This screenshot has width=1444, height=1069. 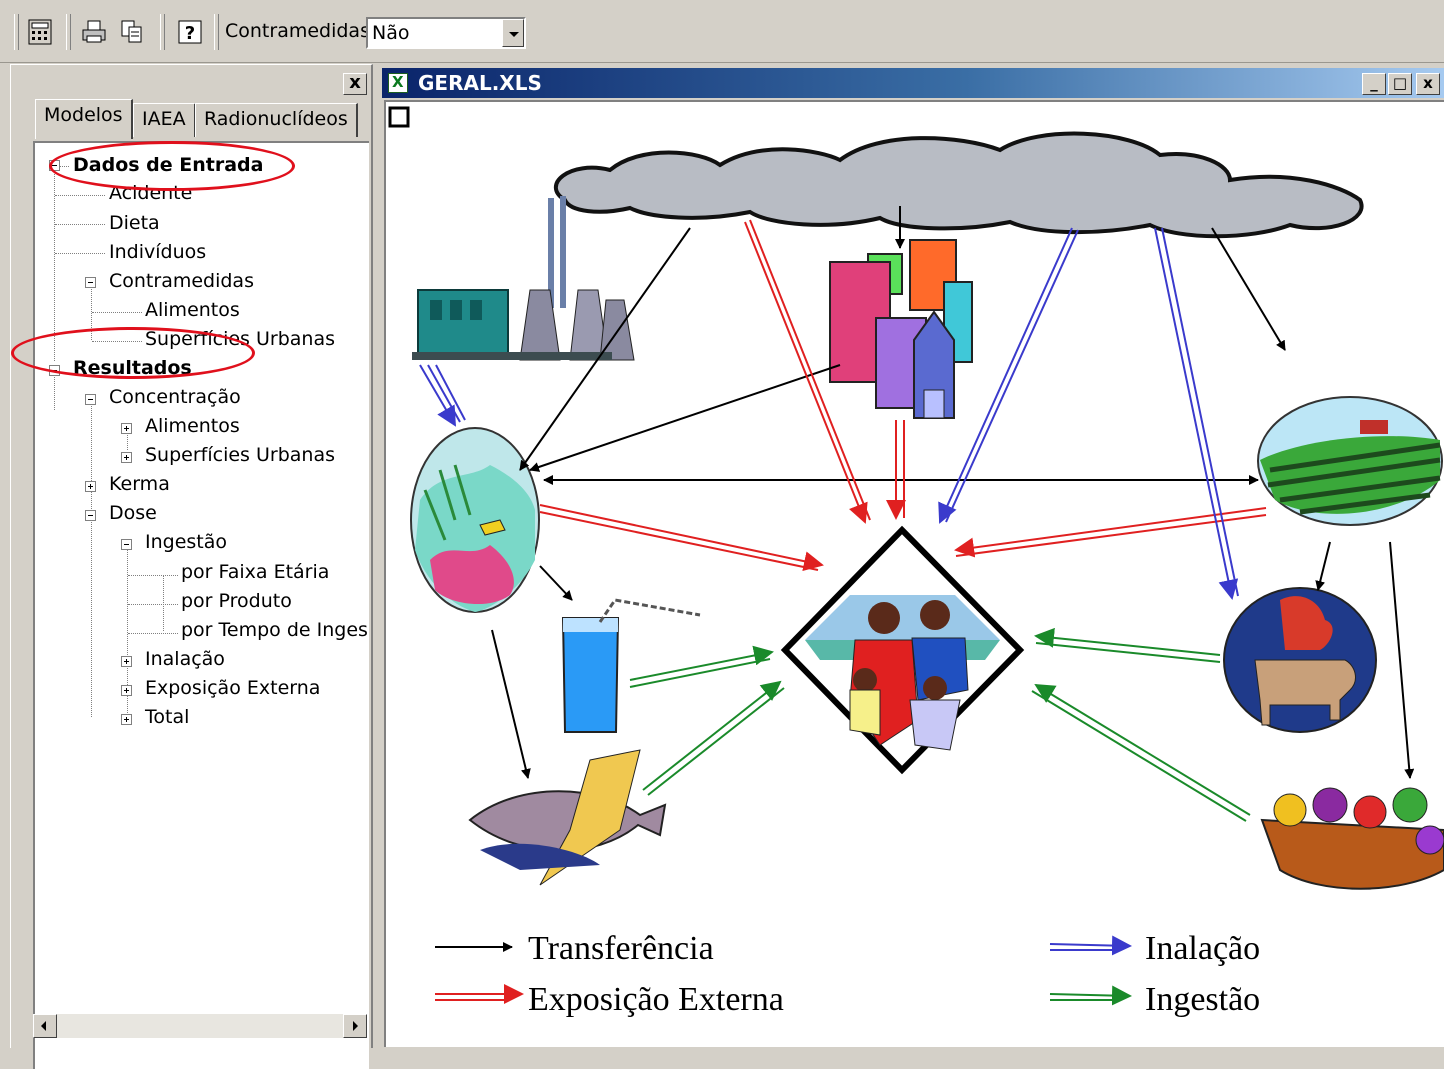 I want to click on tree-item-produto: por Produto, so click(x=236, y=601).